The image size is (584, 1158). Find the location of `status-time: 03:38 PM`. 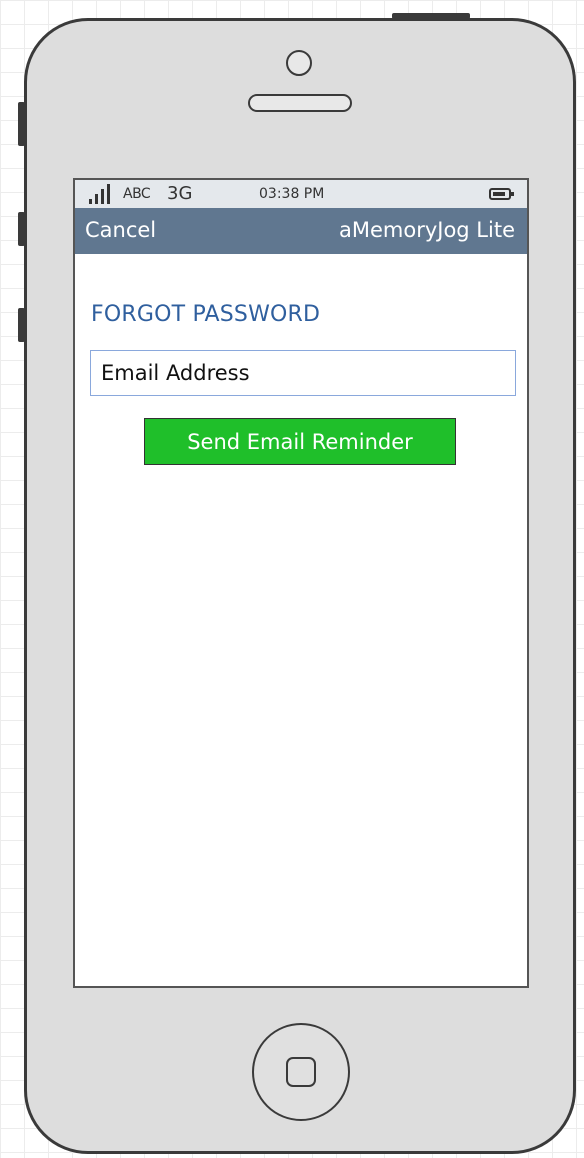

status-time: 03:38 PM is located at coordinates (292, 194).